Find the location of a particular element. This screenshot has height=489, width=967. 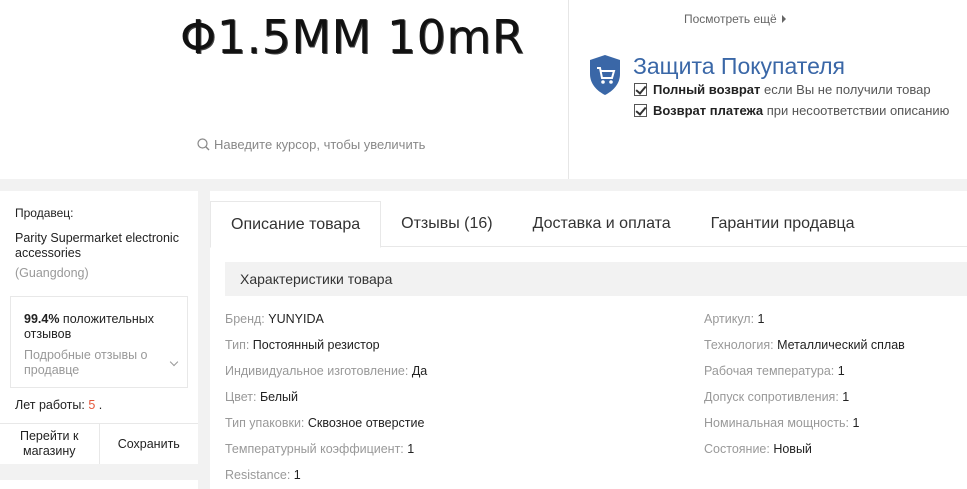

go-to-store-button: Перейти к магазину is located at coordinates (49, 444).